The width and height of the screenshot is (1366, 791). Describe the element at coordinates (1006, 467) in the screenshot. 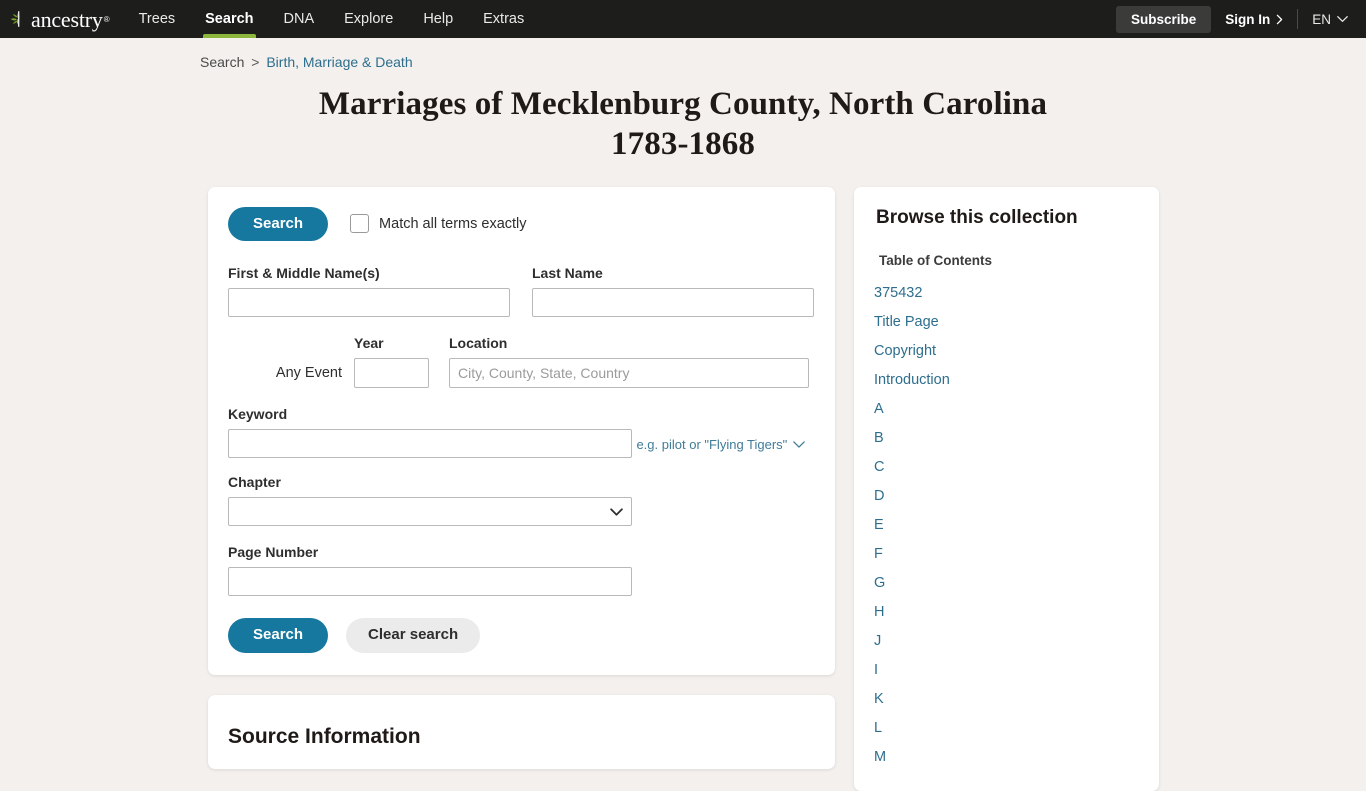

I see `list-item: C` at that location.